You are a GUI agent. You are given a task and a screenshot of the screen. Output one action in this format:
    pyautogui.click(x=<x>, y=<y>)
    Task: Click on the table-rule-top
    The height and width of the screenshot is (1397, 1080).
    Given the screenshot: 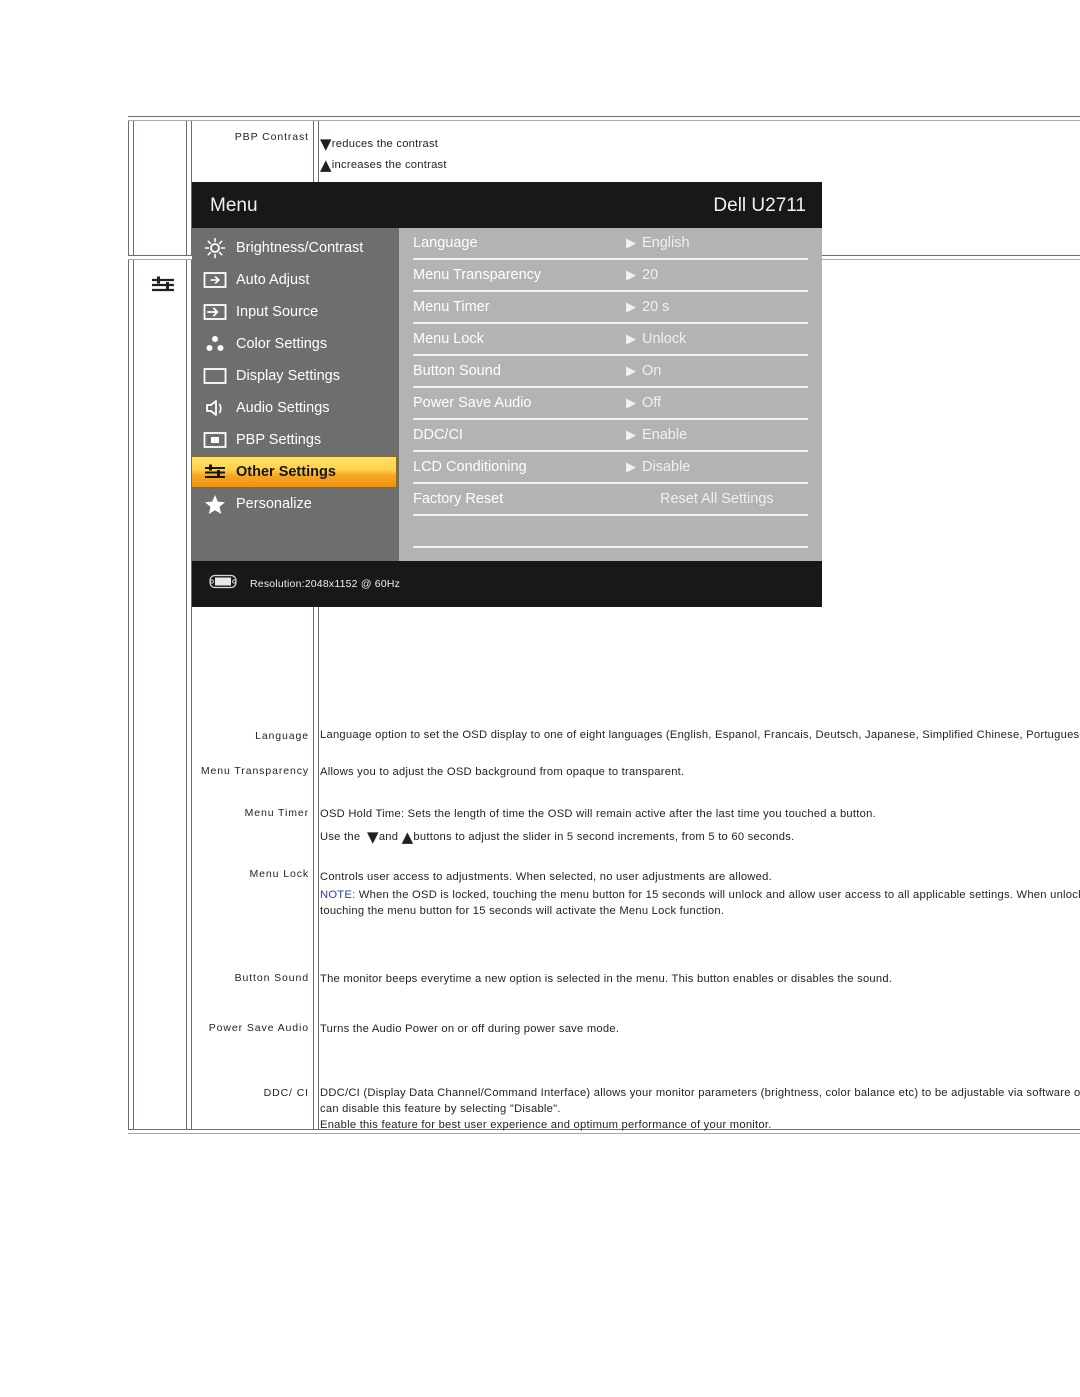 What is the action you would take?
    pyautogui.click(x=604, y=118)
    